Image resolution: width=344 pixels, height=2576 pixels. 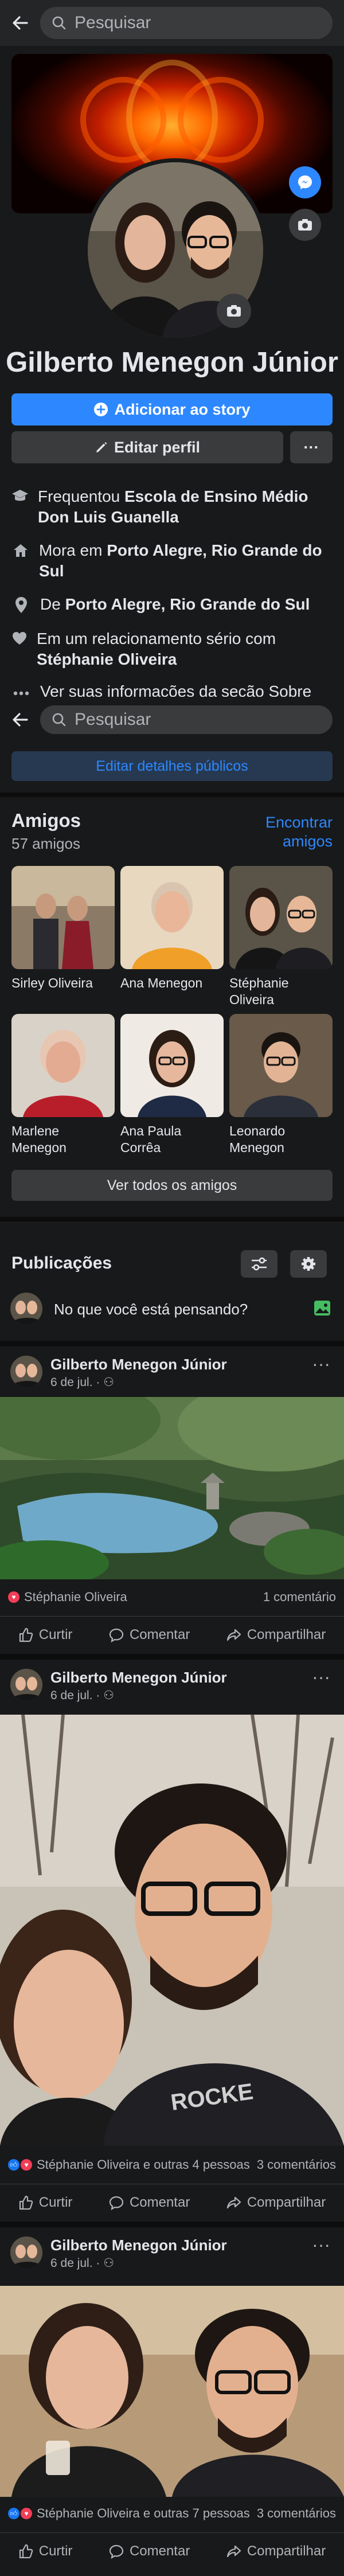 I want to click on friend-name: Marlene Menegon, so click(x=39, y=1139).